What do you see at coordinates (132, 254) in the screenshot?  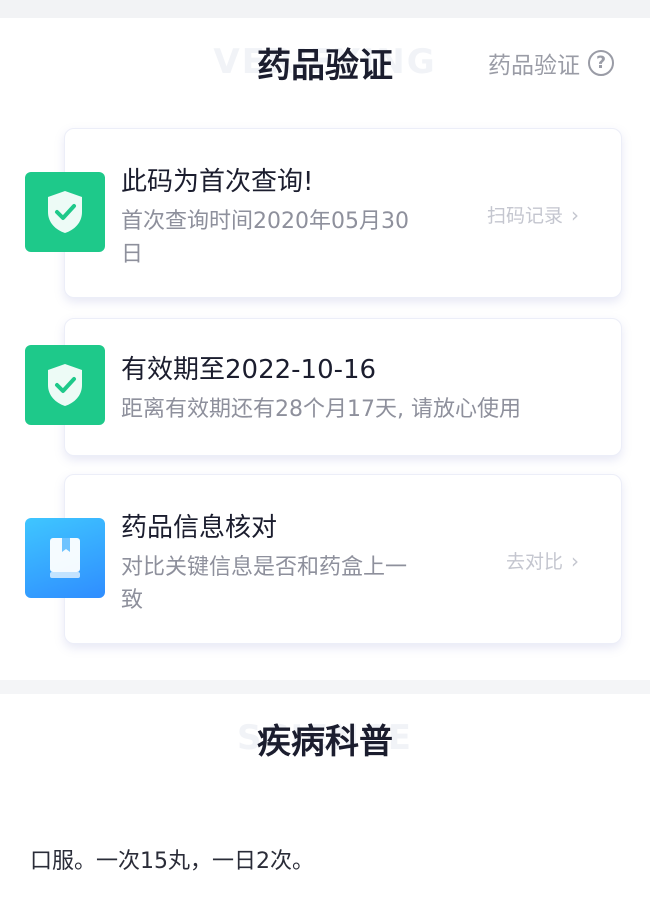 I see `card-description-line: 日` at bounding box center [132, 254].